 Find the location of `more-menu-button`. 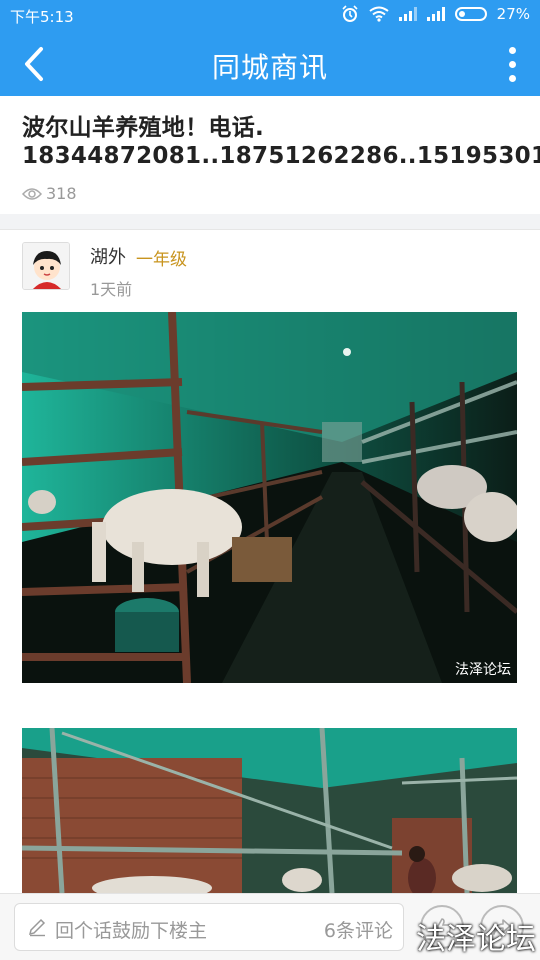

more-menu-button is located at coordinates (512, 64).